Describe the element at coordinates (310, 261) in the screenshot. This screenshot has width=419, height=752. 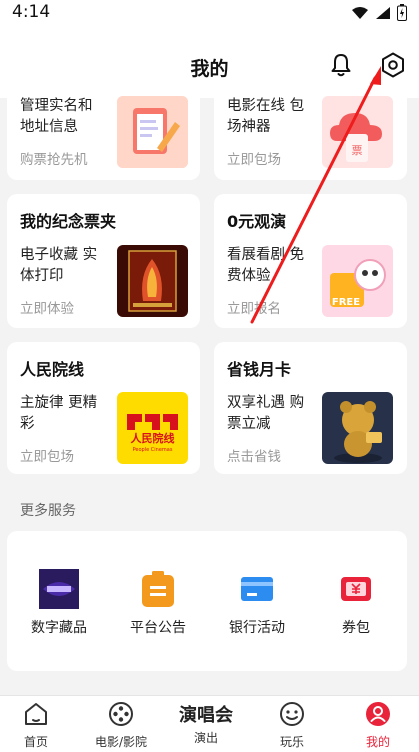
I see `card-free-show: 0元观演 看展看剧 免费体验 立即报名 FREE` at that location.